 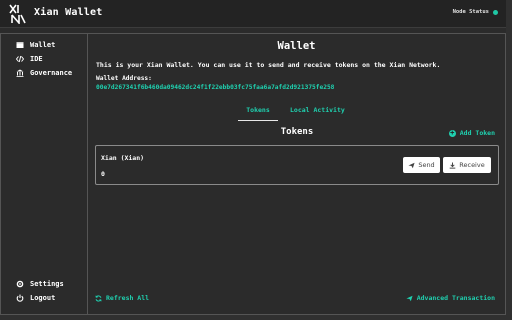 I want to click on status-dot-icon, so click(x=495, y=12).